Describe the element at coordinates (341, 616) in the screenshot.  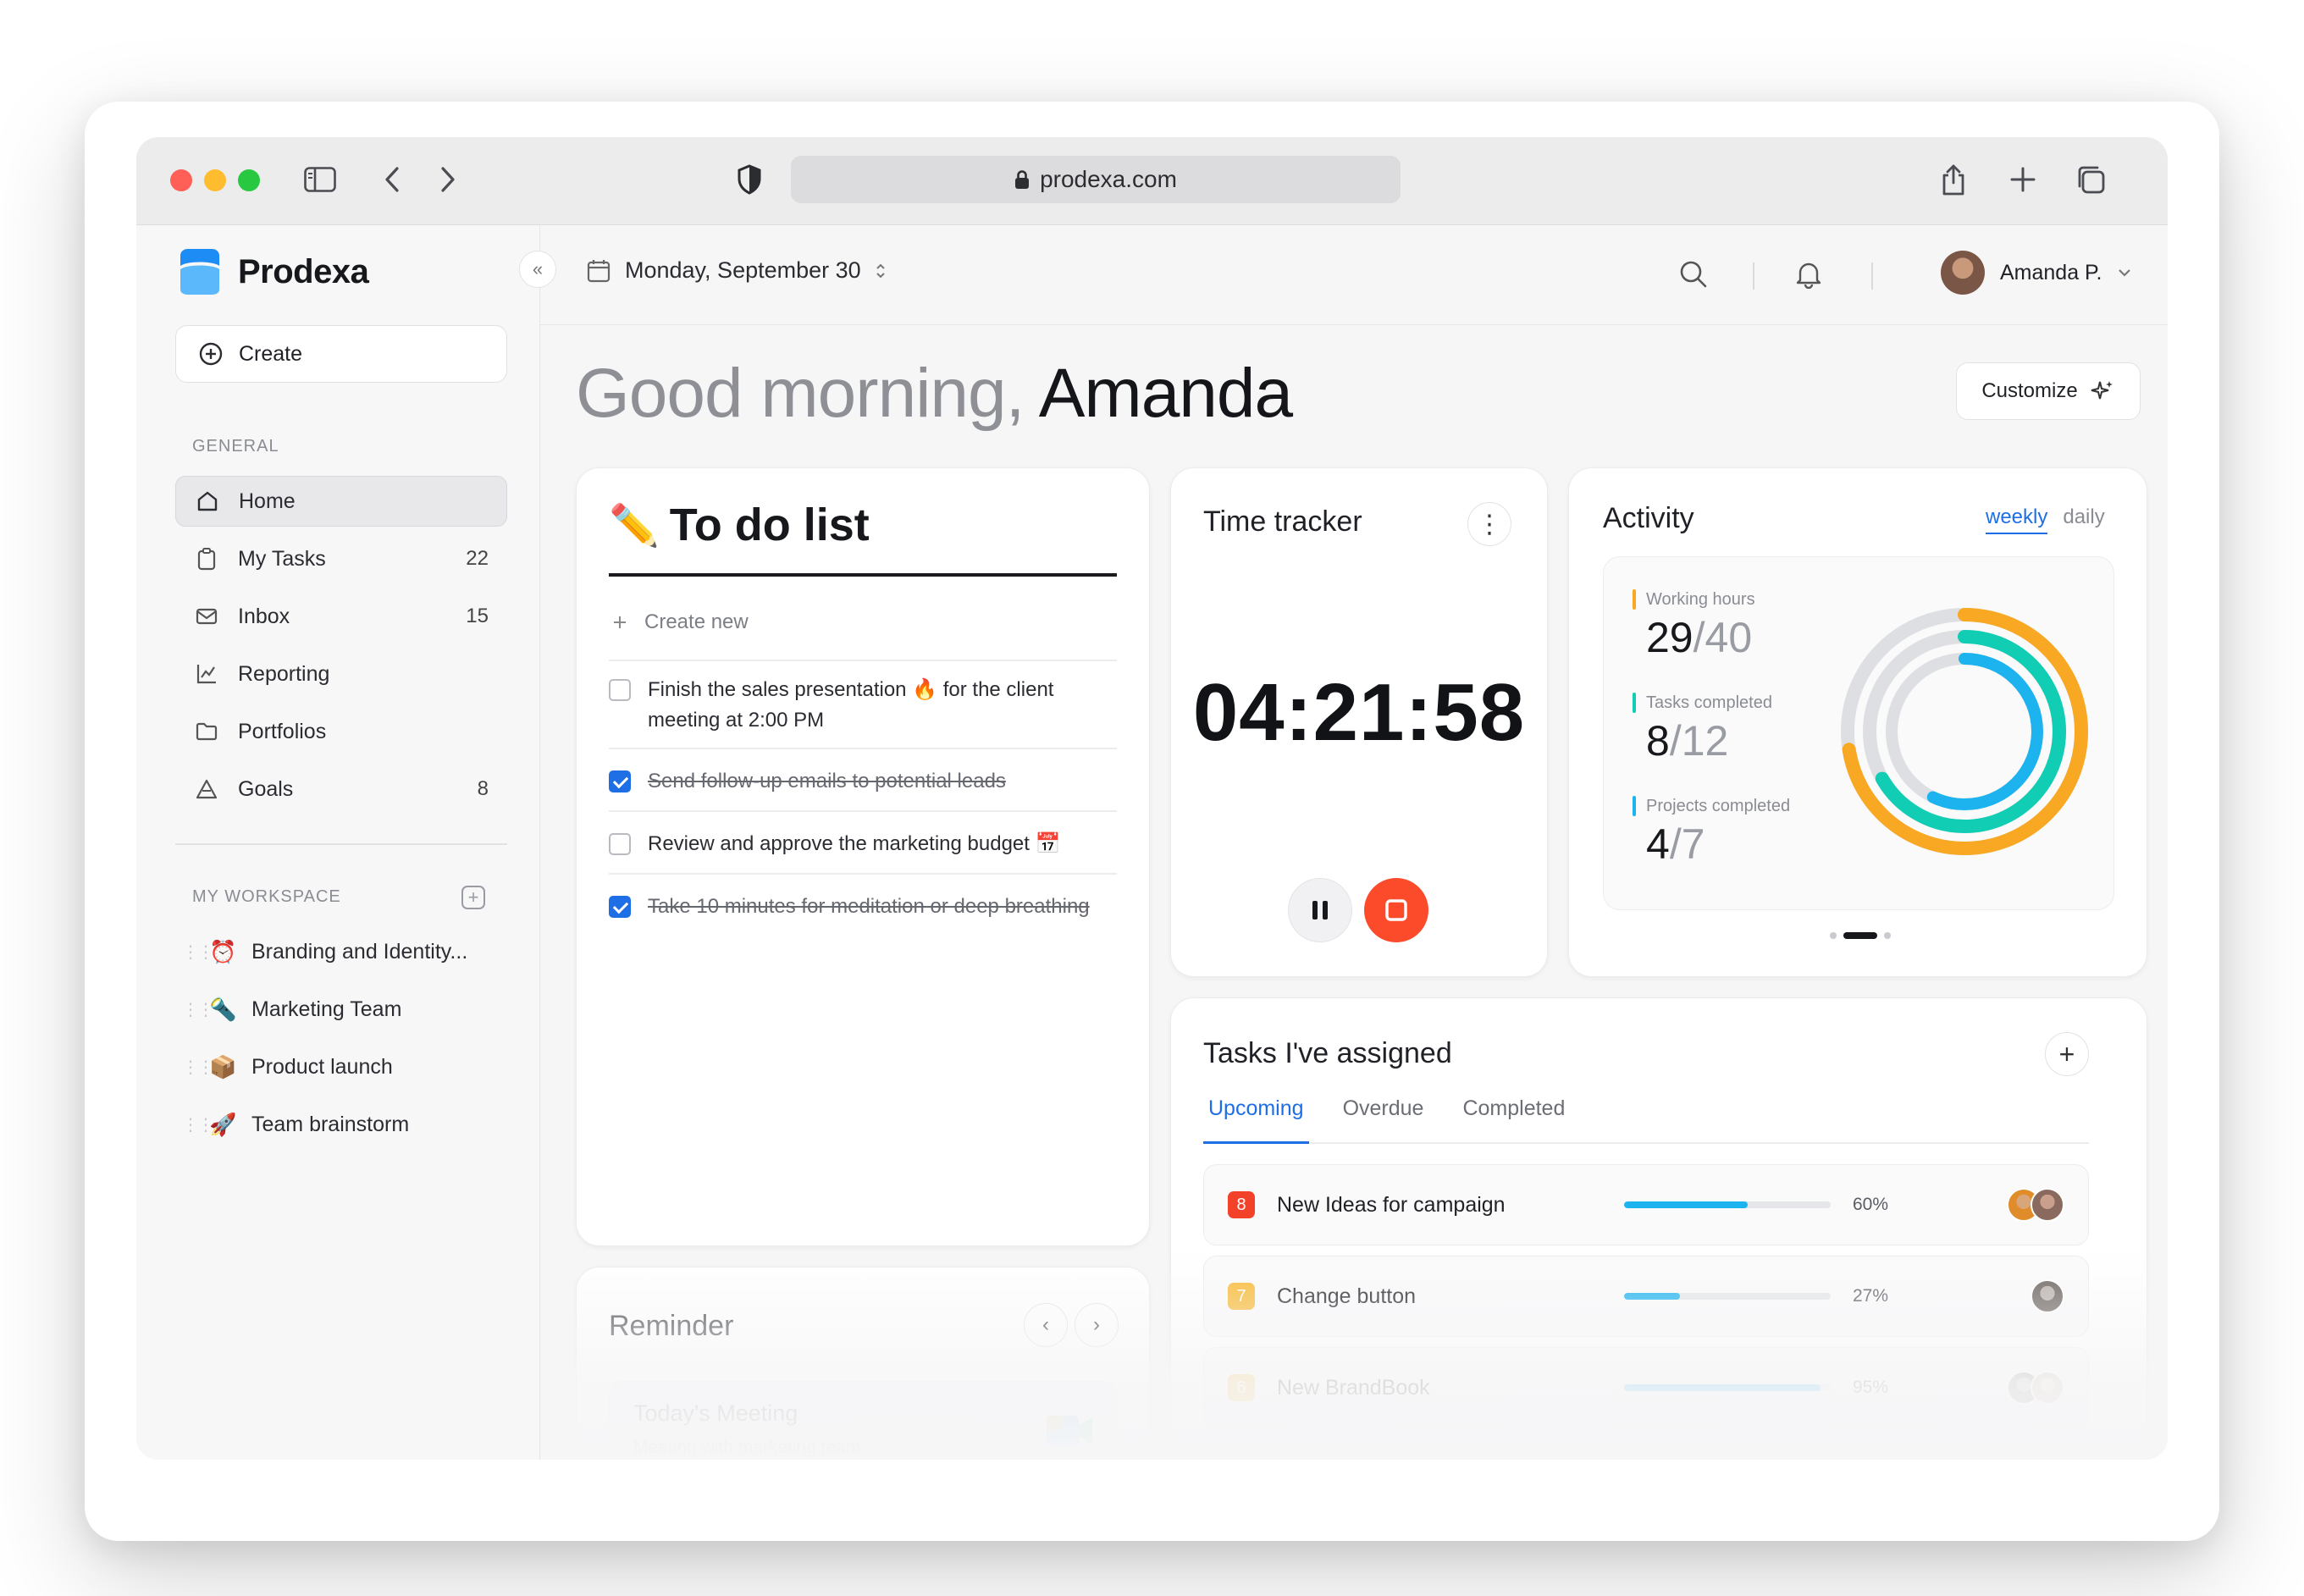
I see `sidebar-item-inbox: Inbox 15` at that location.